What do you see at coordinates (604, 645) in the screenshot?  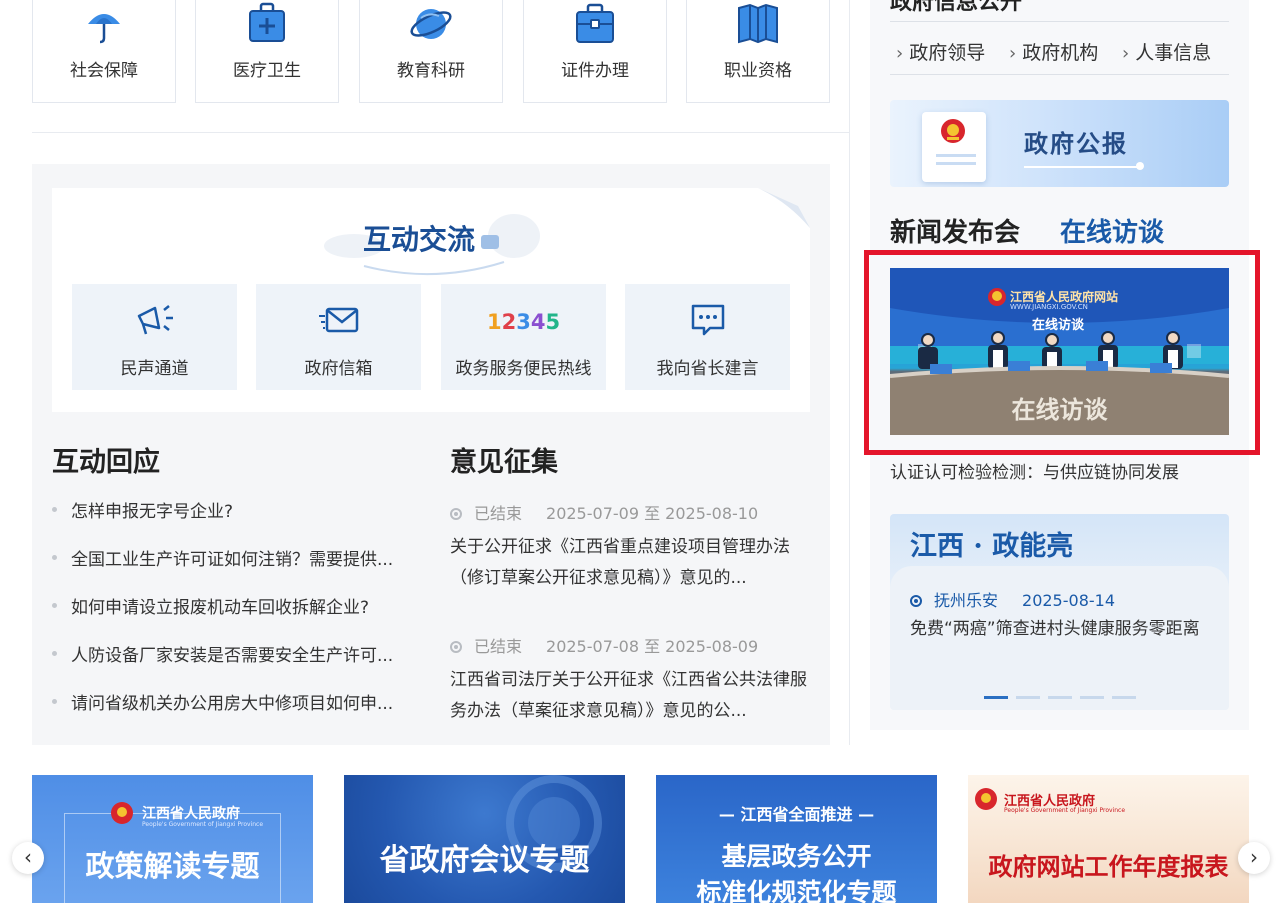 I see `opinion-meta: 已结束 2025-07-08 至 2025-08-09` at bounding box center [604, 645].